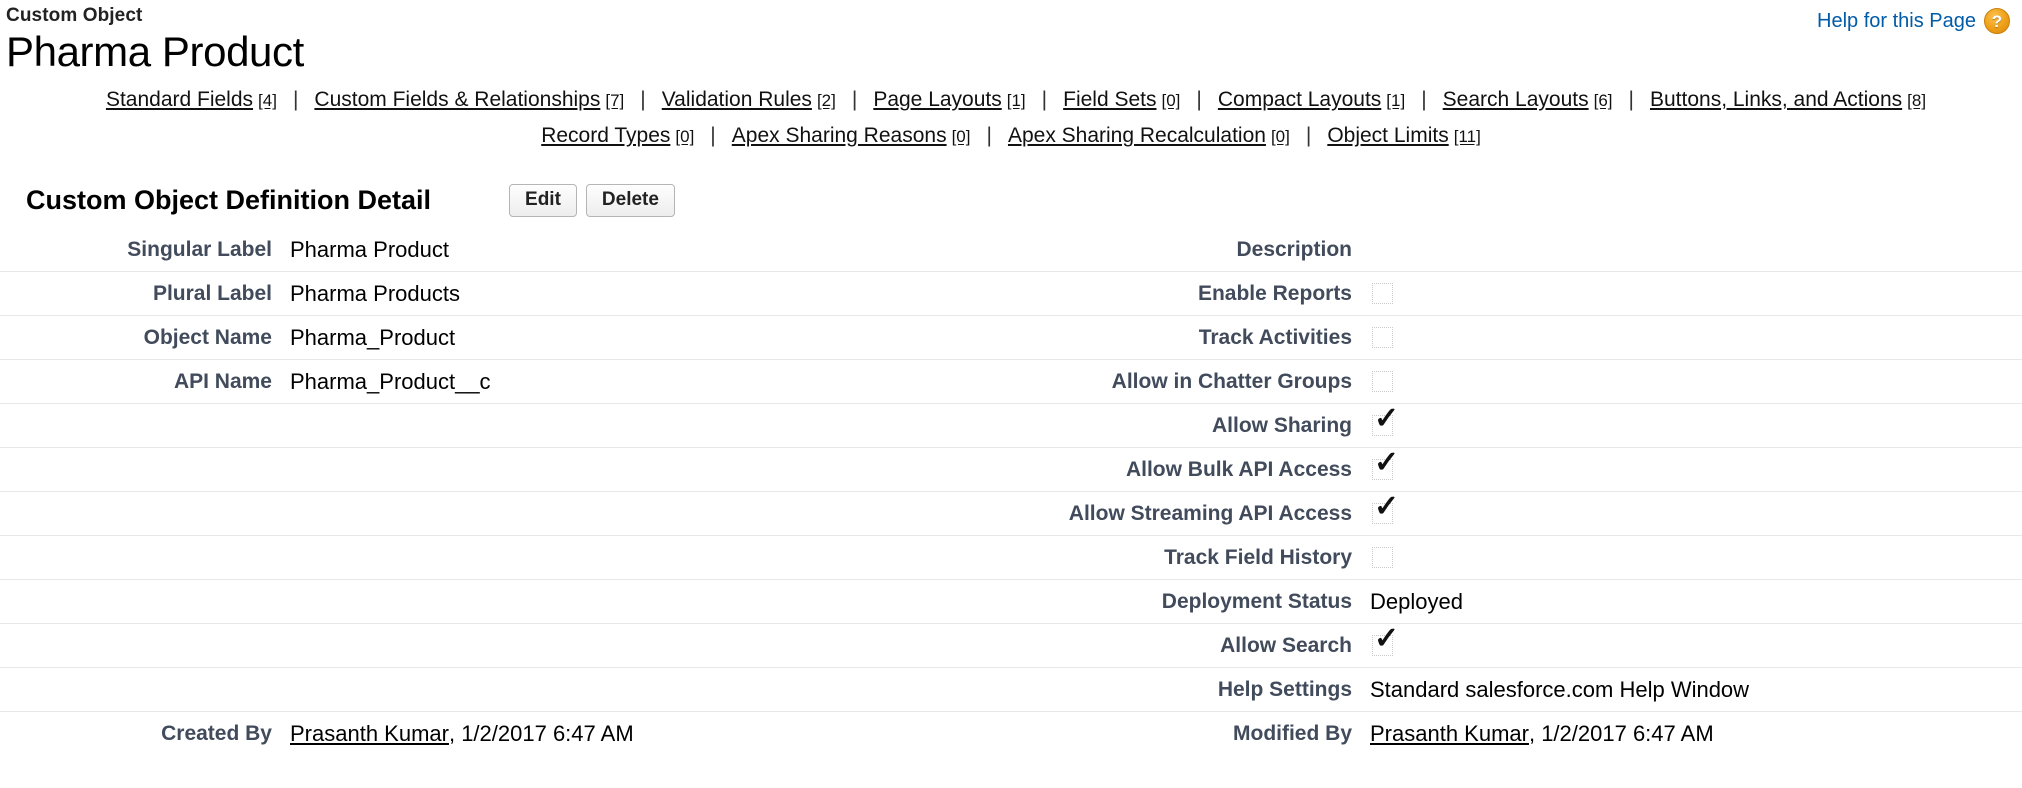  What do you see at coordinates (1387, 136) in the screenshot?
I see `nav-item-label: Object Limits` at bounding box center [1387, 136].